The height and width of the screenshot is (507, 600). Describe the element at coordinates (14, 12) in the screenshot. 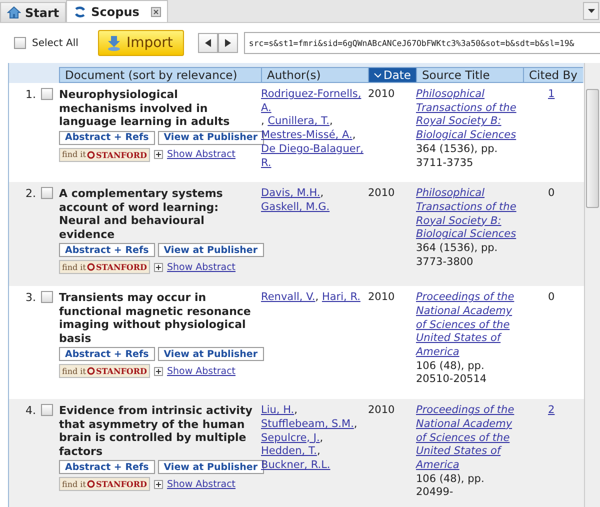

I see `home-icon` at that location.